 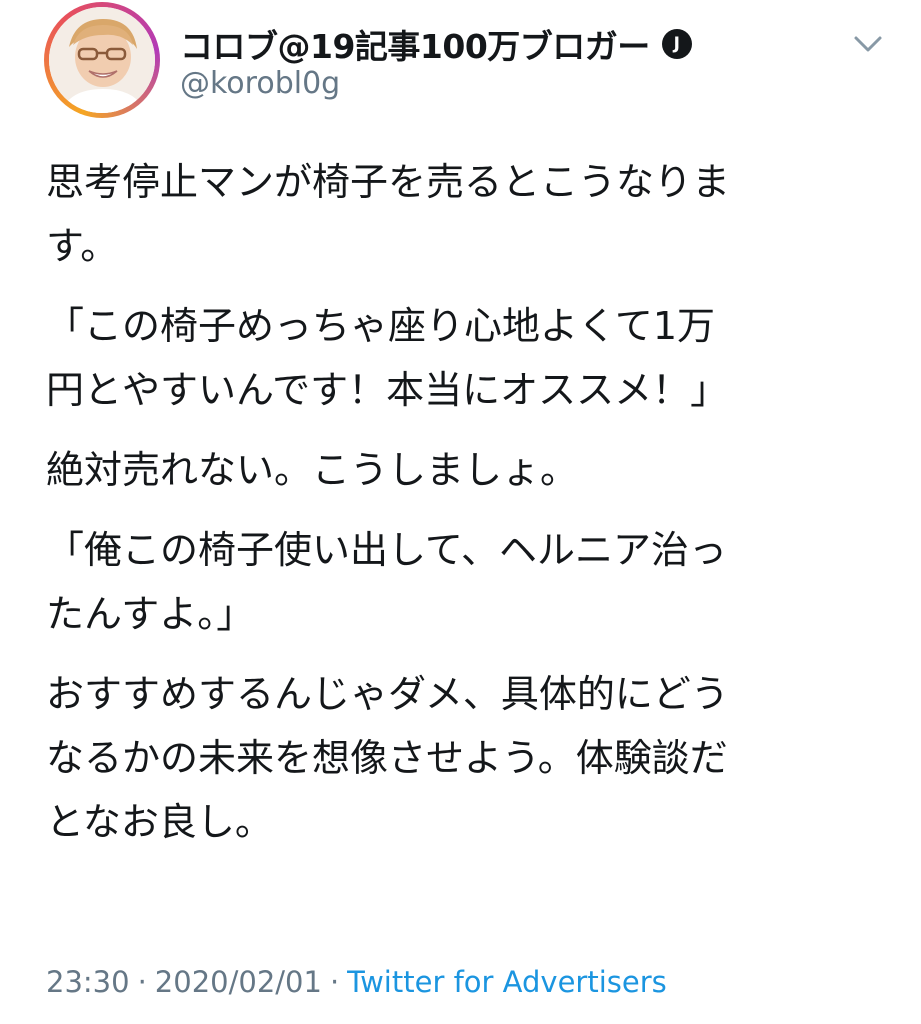 What do you see at coordinates (676, 44) in the screenshot?
I see `badge-icon: J` at bounding box center [676, 44].